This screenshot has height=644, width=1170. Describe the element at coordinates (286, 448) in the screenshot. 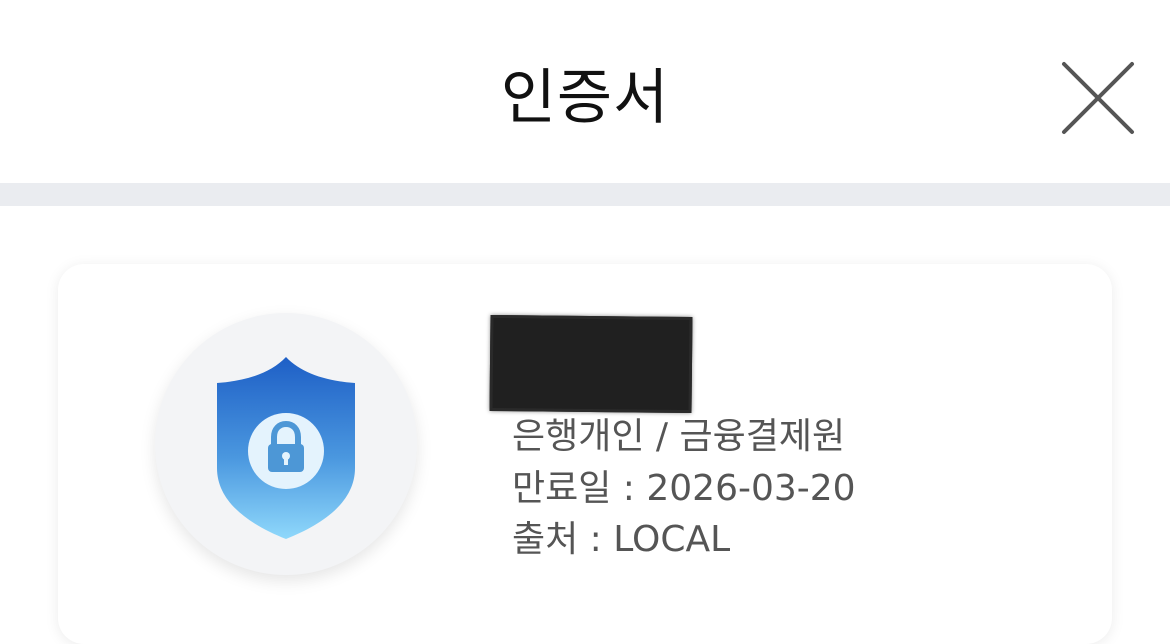

I see `shield-lock-icon` at that location.